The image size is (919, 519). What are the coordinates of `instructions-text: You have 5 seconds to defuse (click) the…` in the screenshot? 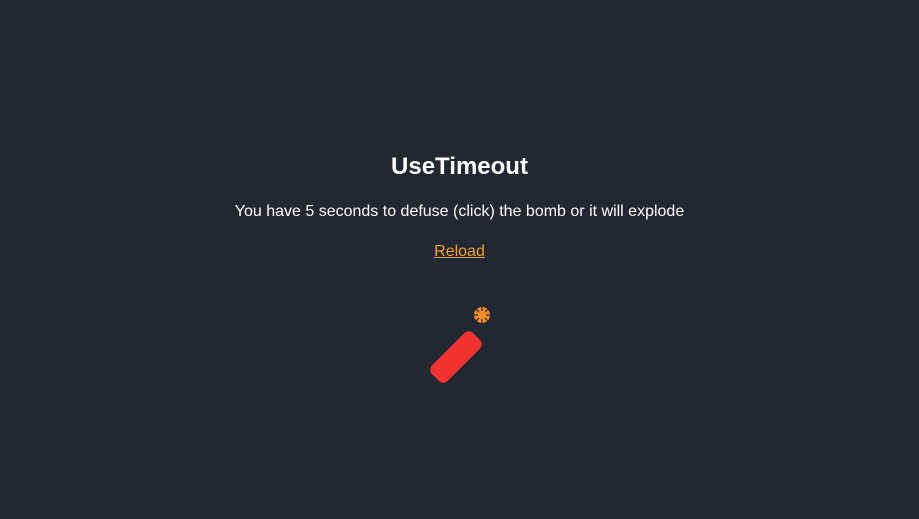 It's located at (459, 211).